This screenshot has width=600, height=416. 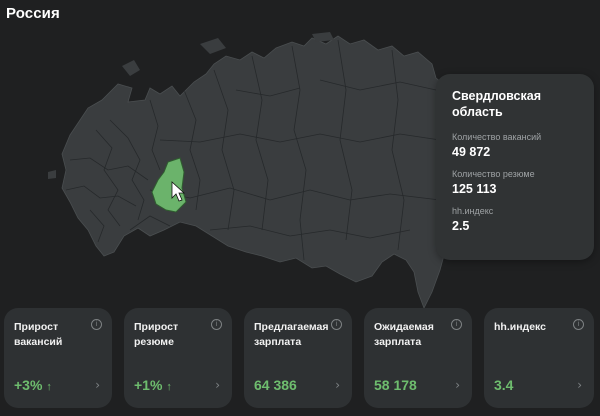 I want to click on kpi-value: +1% ↑, so click(x=153, y=385).